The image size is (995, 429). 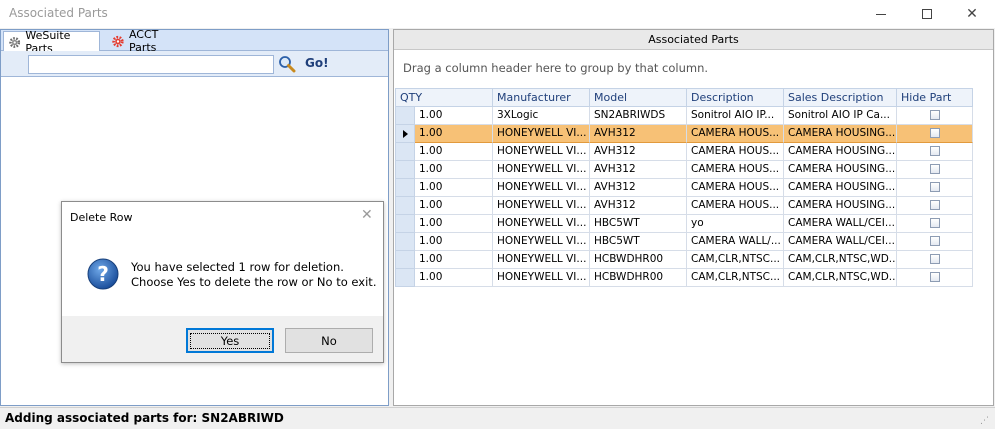 What do you see at coordinates (638, 116) in the screenshot?
I see `table-cell: SN2ABRIWDS` at bounding box center [638, 116].